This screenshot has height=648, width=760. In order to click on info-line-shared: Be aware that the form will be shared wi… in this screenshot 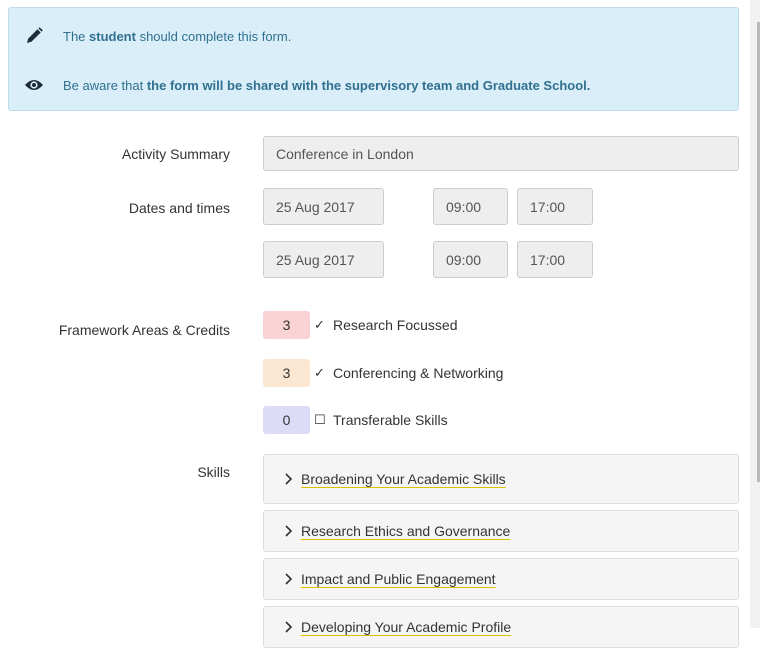, I will do `click(306, 85)`.